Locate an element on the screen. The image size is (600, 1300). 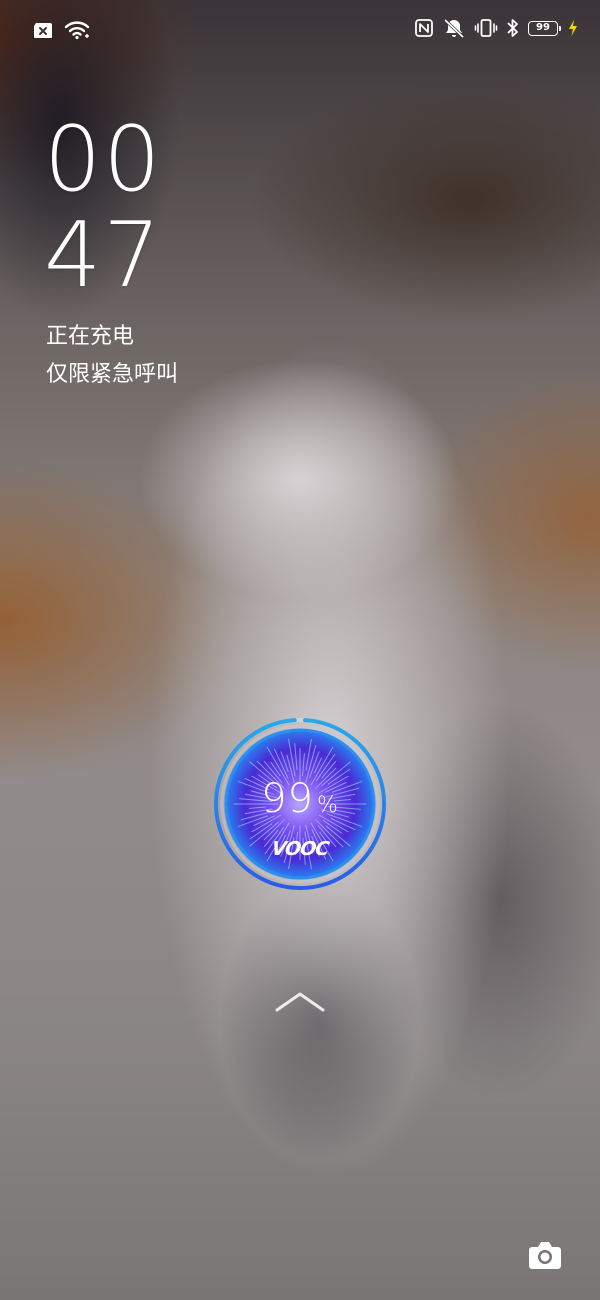
battery-level: 99 is located at coordinates (543, 27).